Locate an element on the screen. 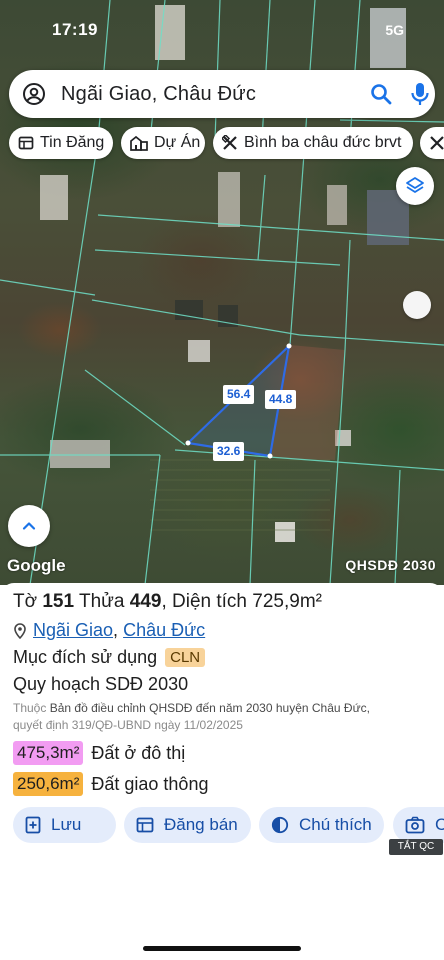 The height and width of the screenshot is (960, 444). project-icon is located at coordinates (139, 143).